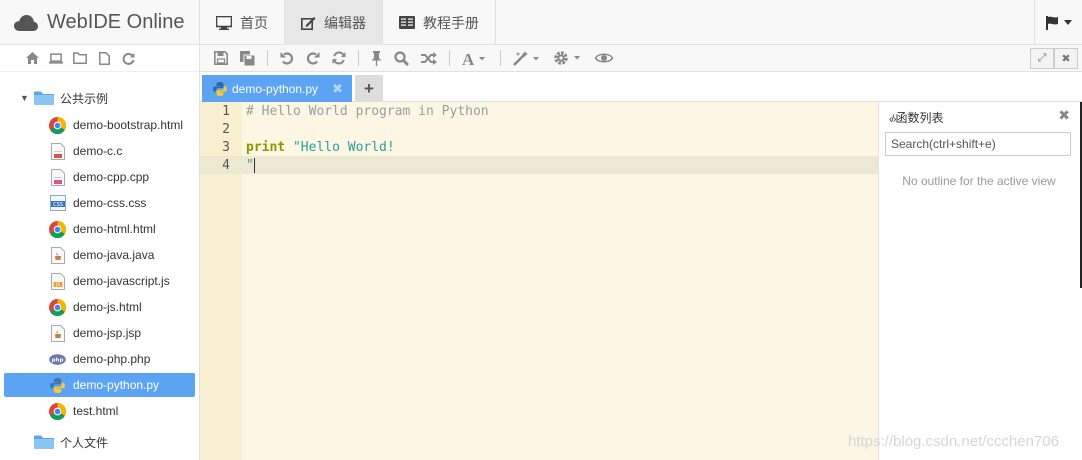 Image resolution: width=1082 pixels, height=460 pixels. I want to click on add-tab-button: +, so click(369, 88).